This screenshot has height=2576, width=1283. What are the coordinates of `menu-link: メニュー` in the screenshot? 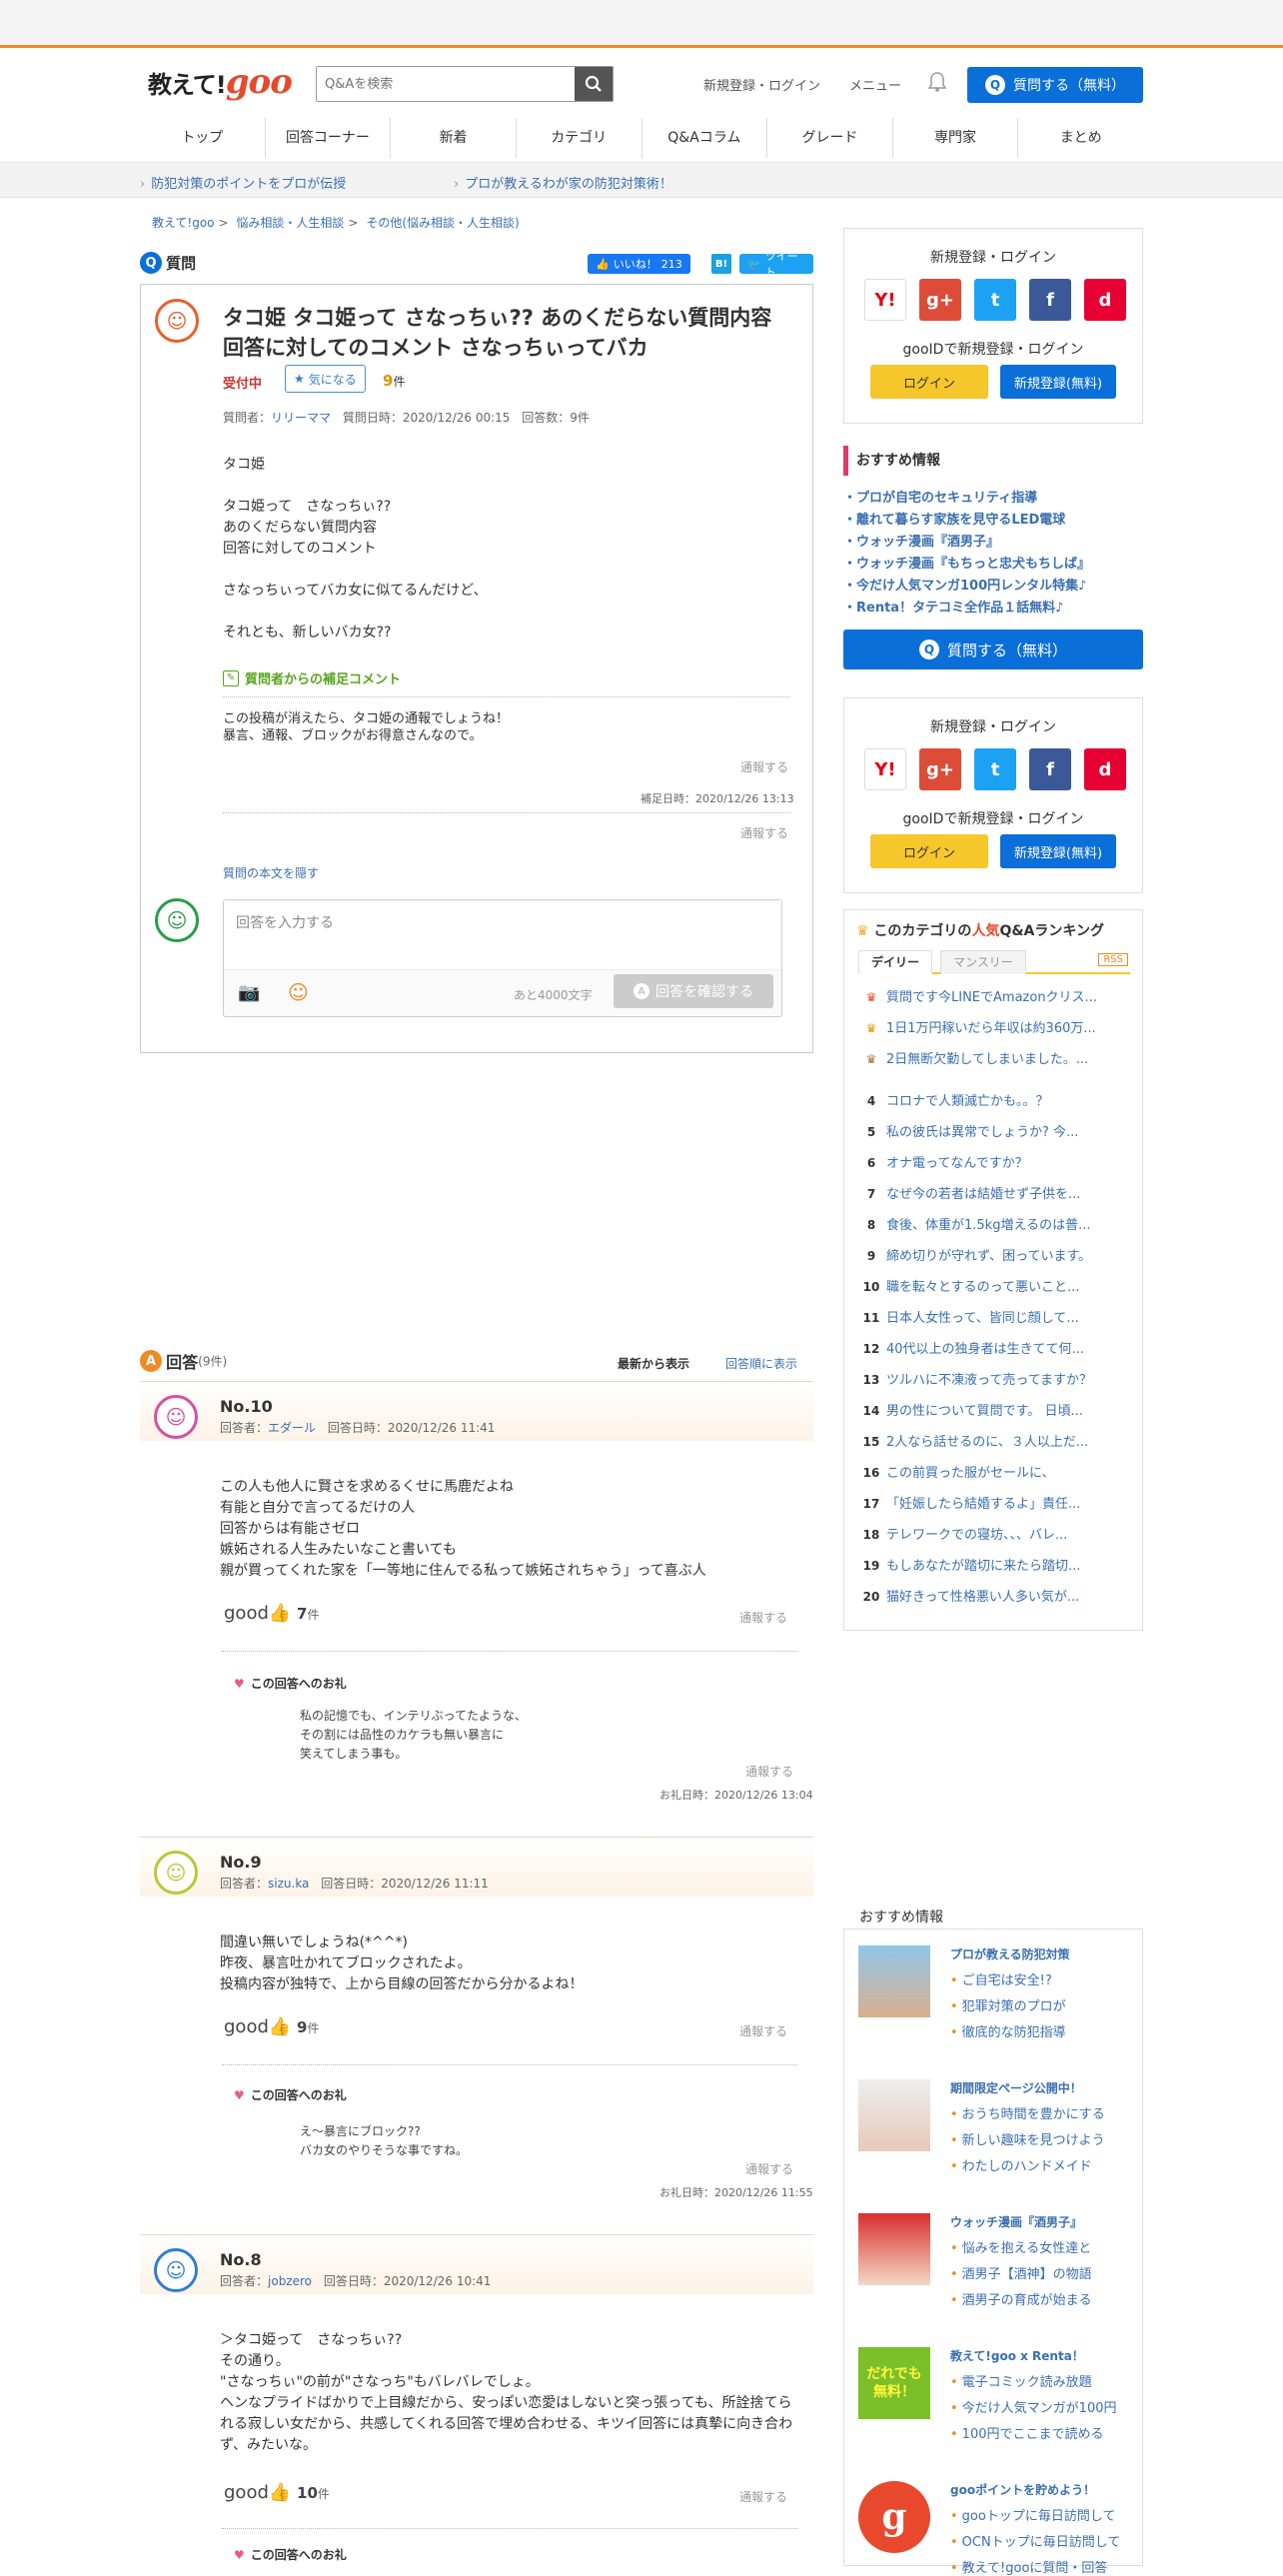 It's located at (875, 84).